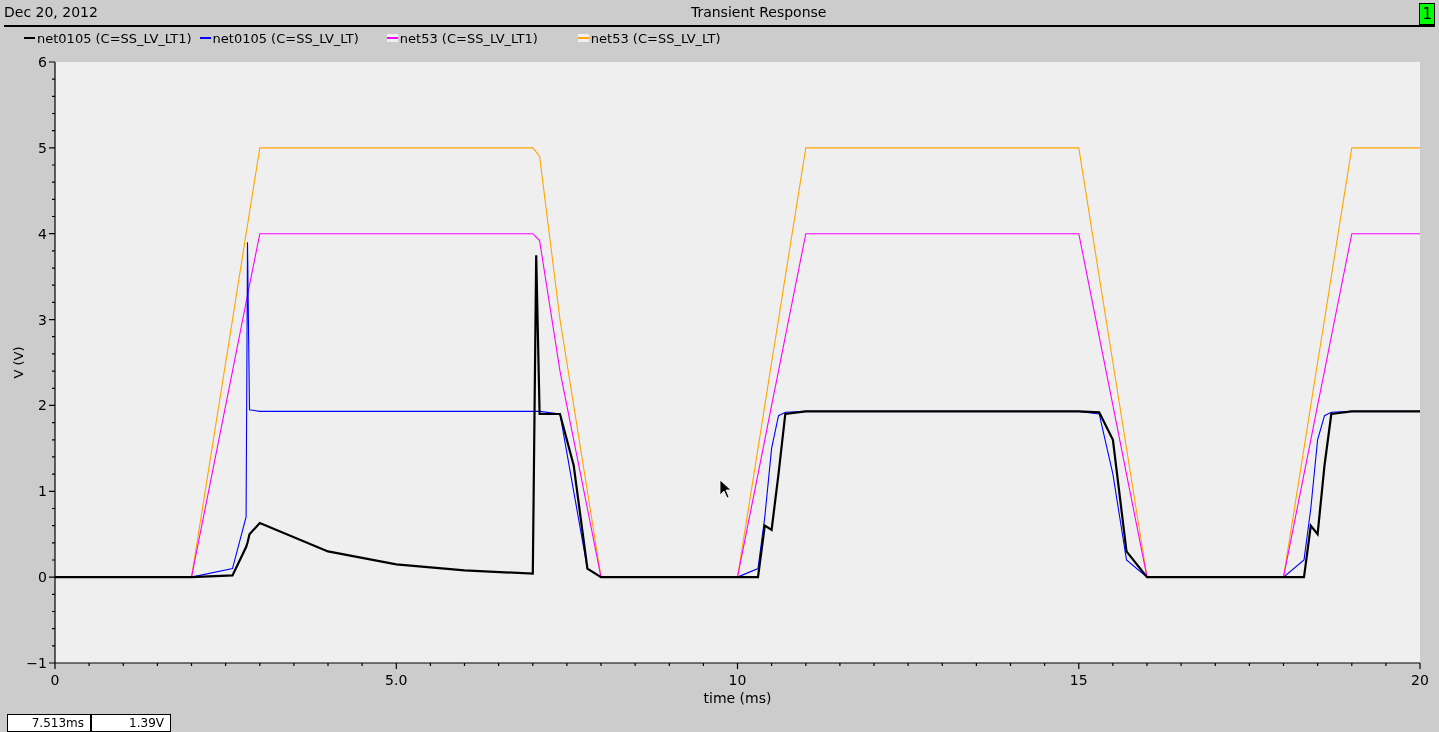 The height and width of the screenshot is (732, 1439). What do you see at coordinates (655, 38) in the screenshot?
I see `legend-label: net53 (C=SS_LV_LT)` at bounding box center [655, 38].